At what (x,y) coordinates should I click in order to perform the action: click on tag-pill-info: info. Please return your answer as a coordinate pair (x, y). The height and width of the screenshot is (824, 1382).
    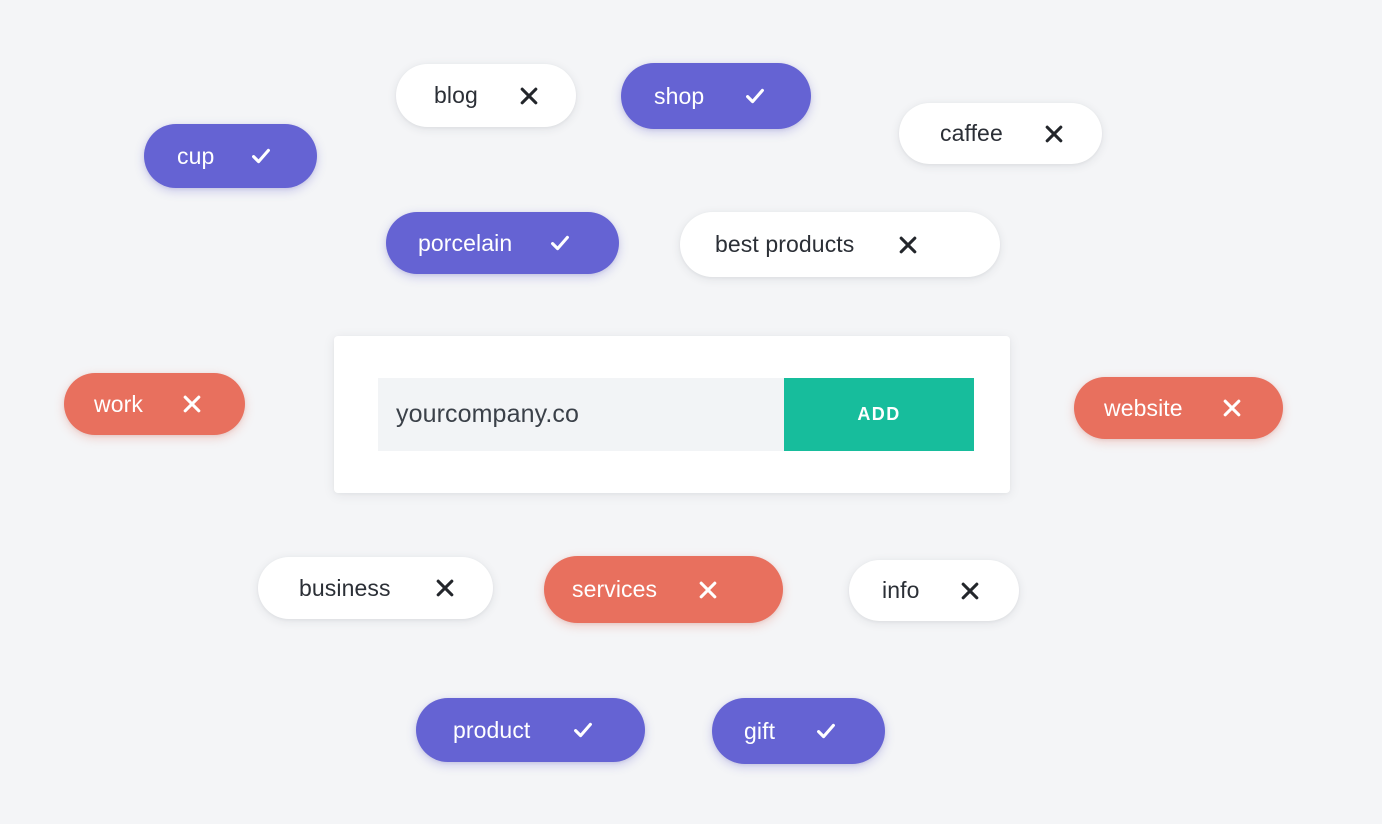
    Looking at the image, I should click on (934, 590).